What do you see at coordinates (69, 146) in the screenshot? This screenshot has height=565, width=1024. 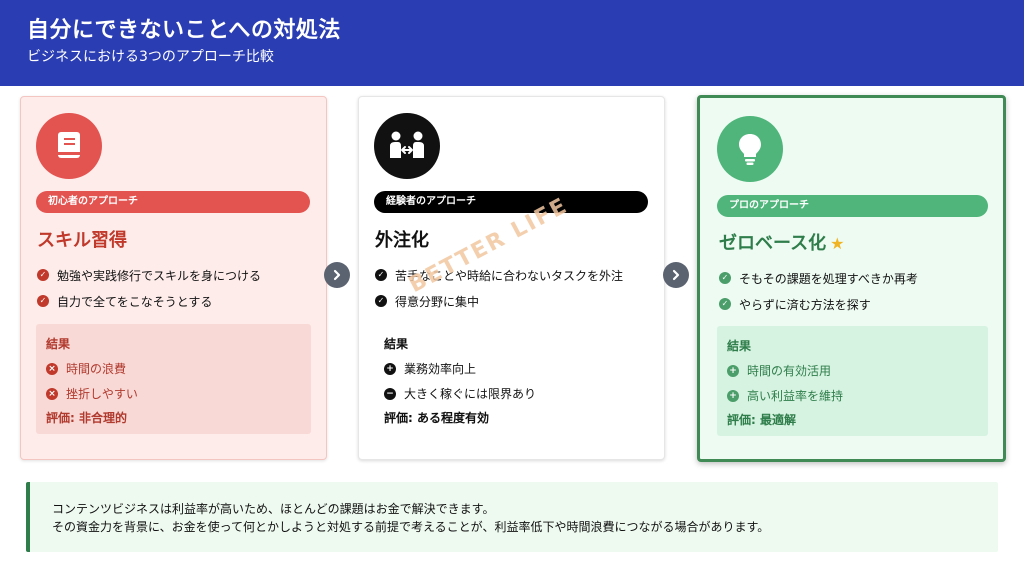 I see `book-icon` at bounding box center [69, 146].